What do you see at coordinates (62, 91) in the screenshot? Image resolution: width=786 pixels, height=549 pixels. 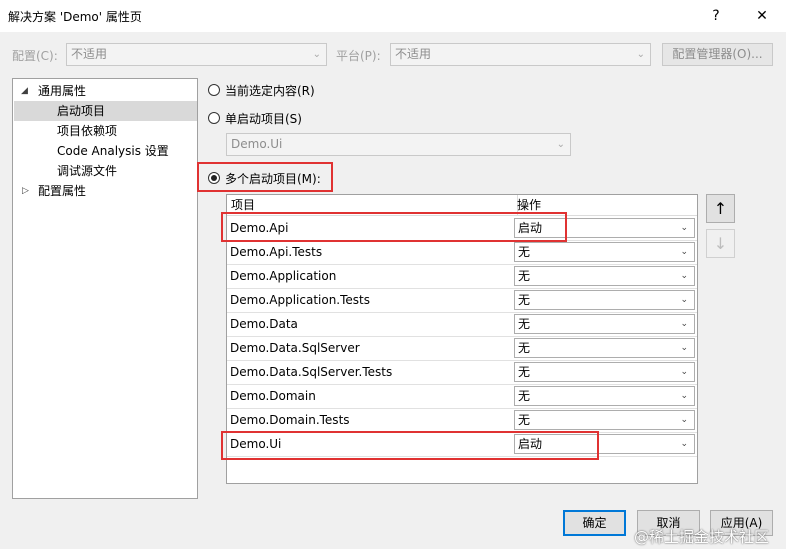 I see `tree-item-common-properties: 通用属性` at bounding box center [62, 91].